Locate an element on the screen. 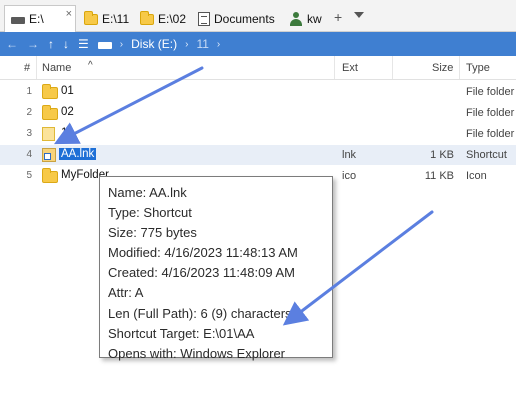  tooltip-size: Size: 775 bytes is located at coordinates (152, 233).